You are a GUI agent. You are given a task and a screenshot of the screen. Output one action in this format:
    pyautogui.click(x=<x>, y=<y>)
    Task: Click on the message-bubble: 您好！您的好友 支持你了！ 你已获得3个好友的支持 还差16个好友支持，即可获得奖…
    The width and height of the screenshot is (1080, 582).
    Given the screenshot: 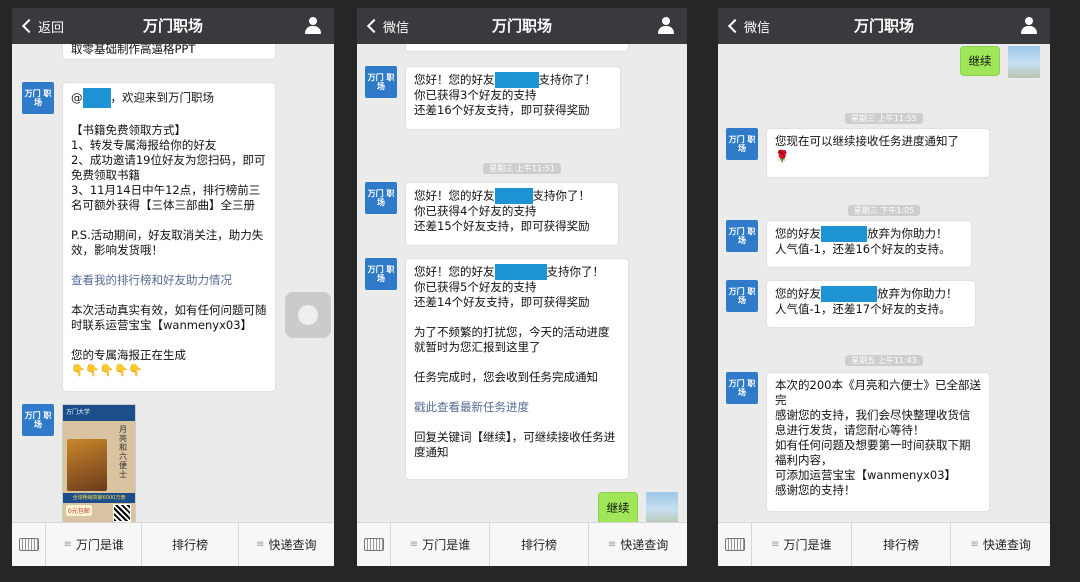 What is the action you would take?
    pyautogui.click(x=513, y=98)
    